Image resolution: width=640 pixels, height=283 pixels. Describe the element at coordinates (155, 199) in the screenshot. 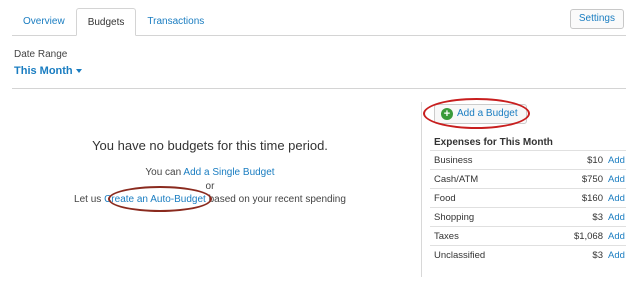

I see `create-auto-budget-link: Create an Auto-Budget` at that location.